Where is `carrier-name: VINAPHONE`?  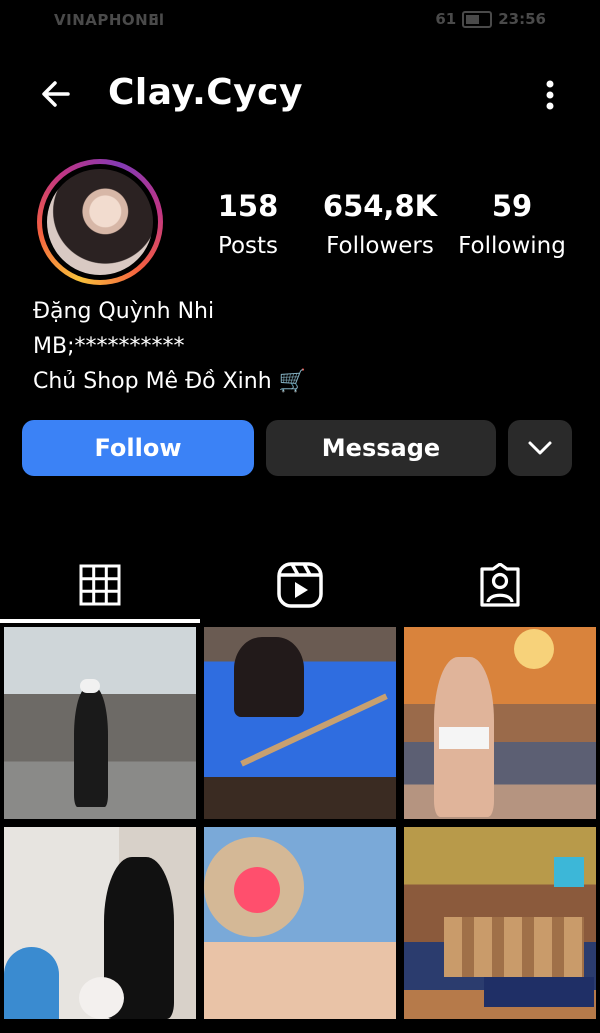
carrier-name: VINAPHONE is located at coordinates (106, 20).